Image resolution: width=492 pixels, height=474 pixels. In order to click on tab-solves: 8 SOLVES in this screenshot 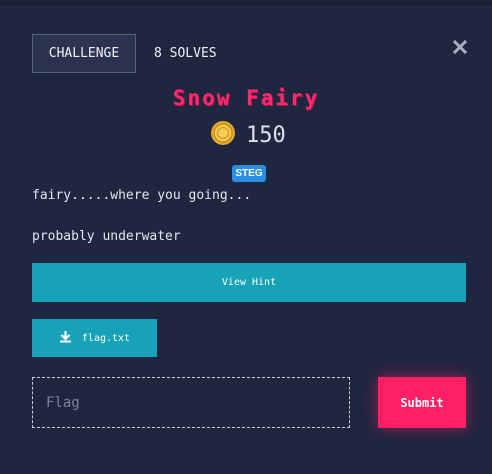, I will do `click(185, 53)`.